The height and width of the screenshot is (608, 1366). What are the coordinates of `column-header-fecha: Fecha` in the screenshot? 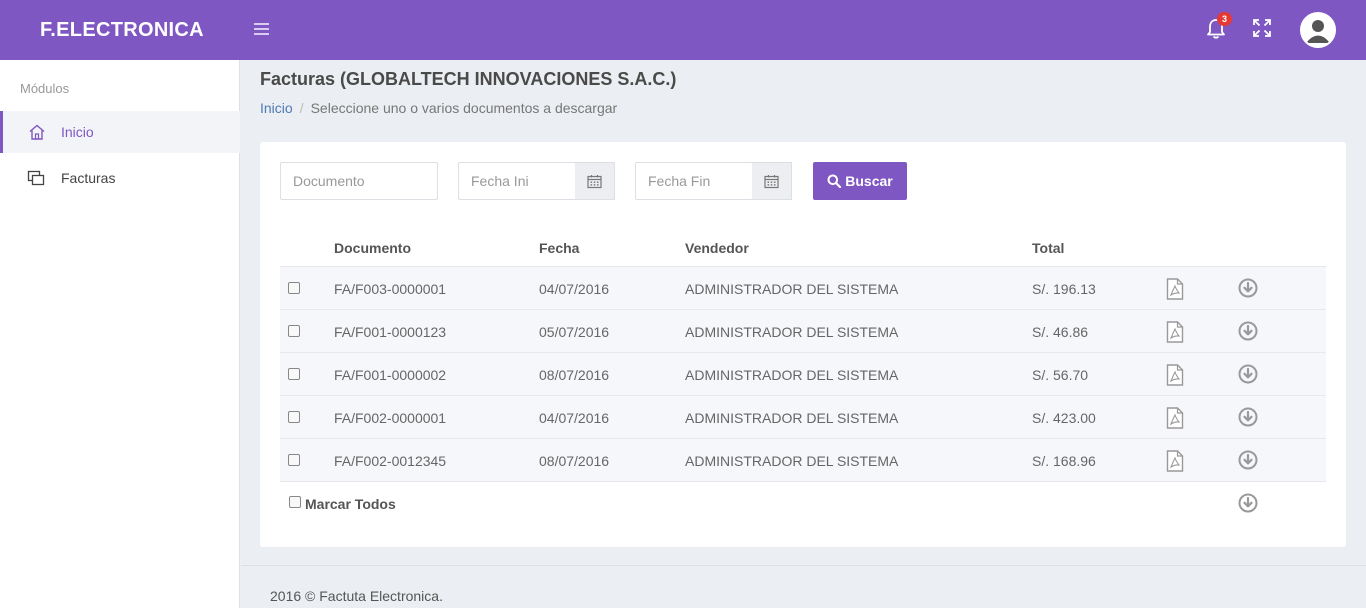 It's located at (559, 248).